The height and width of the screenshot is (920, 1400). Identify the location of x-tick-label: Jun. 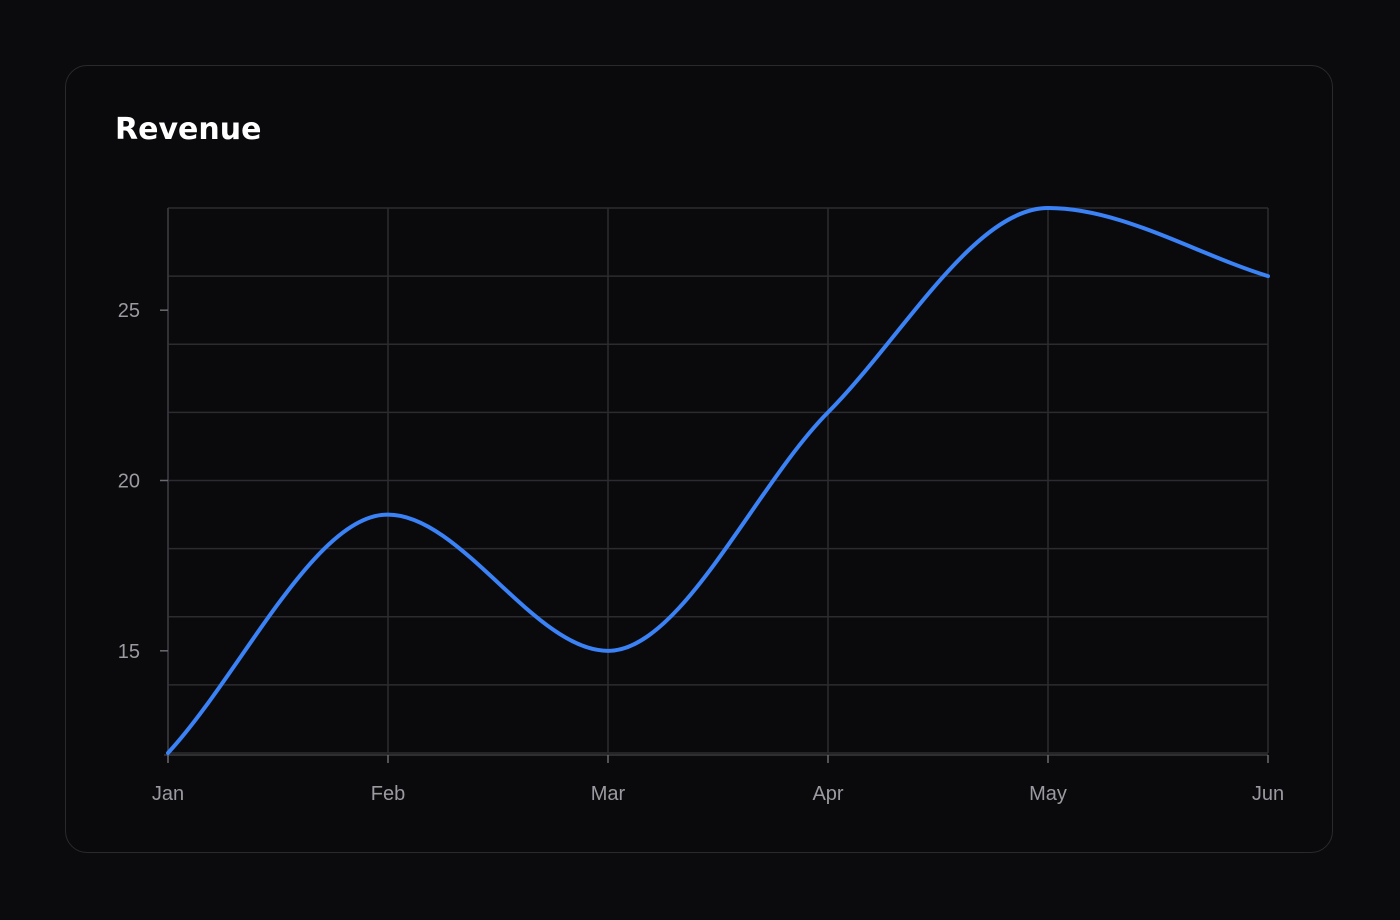
(1268, 794).